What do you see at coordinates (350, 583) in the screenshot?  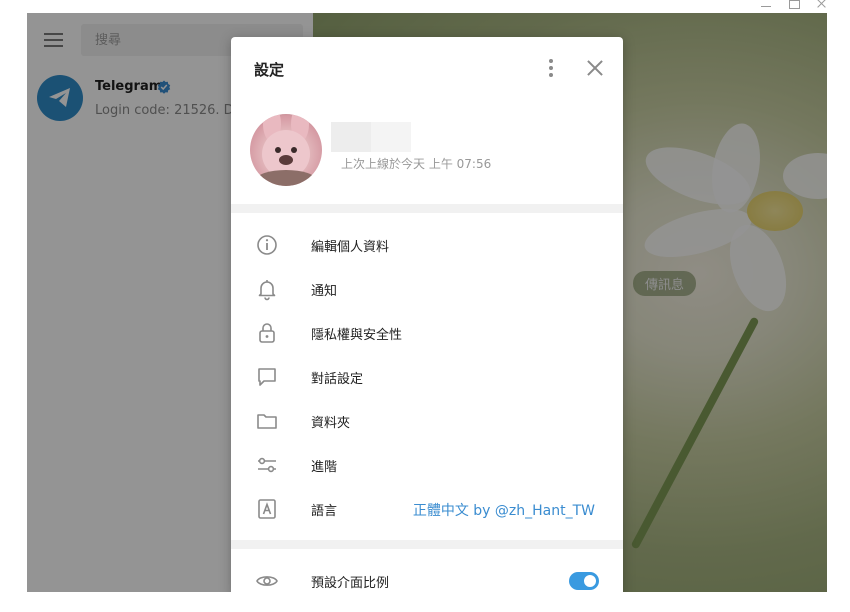 I see `menu-item-label: 預設介面比例` at bounding box center [350, 583].